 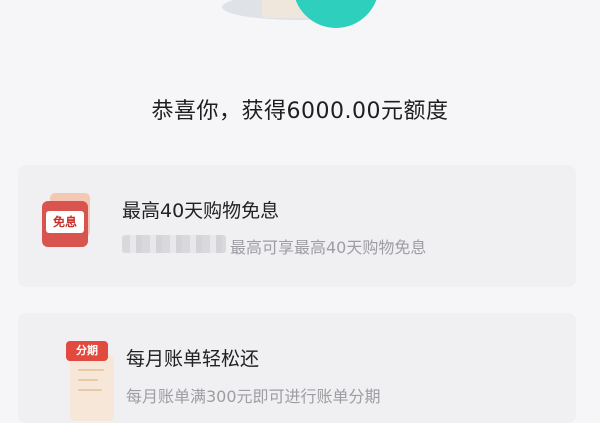 What do you see at coordinates (90, 382) in the screenshot?
I see `fenqi-icon: 分期` at bounding box center [90, 382].